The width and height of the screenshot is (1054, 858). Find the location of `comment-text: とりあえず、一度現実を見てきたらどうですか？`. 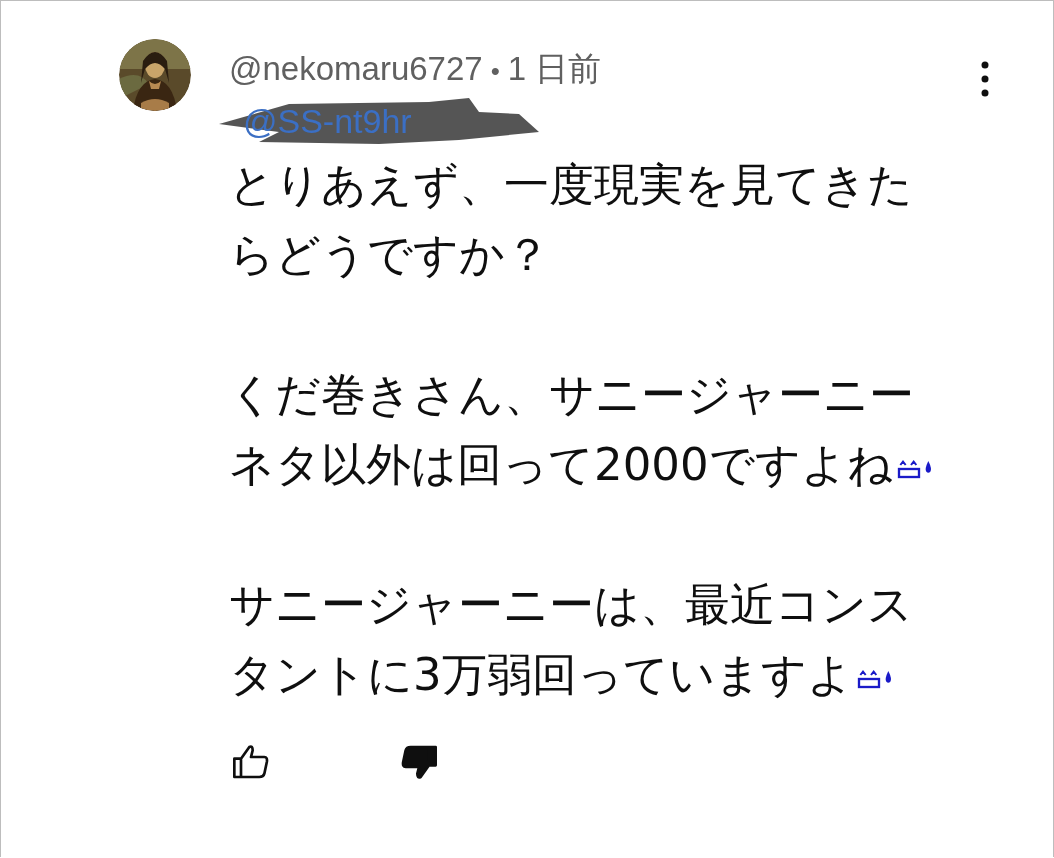

comment-text: とりあえず、一度現実を見てきたらどうですか？ is located at coordinates (571, 219).